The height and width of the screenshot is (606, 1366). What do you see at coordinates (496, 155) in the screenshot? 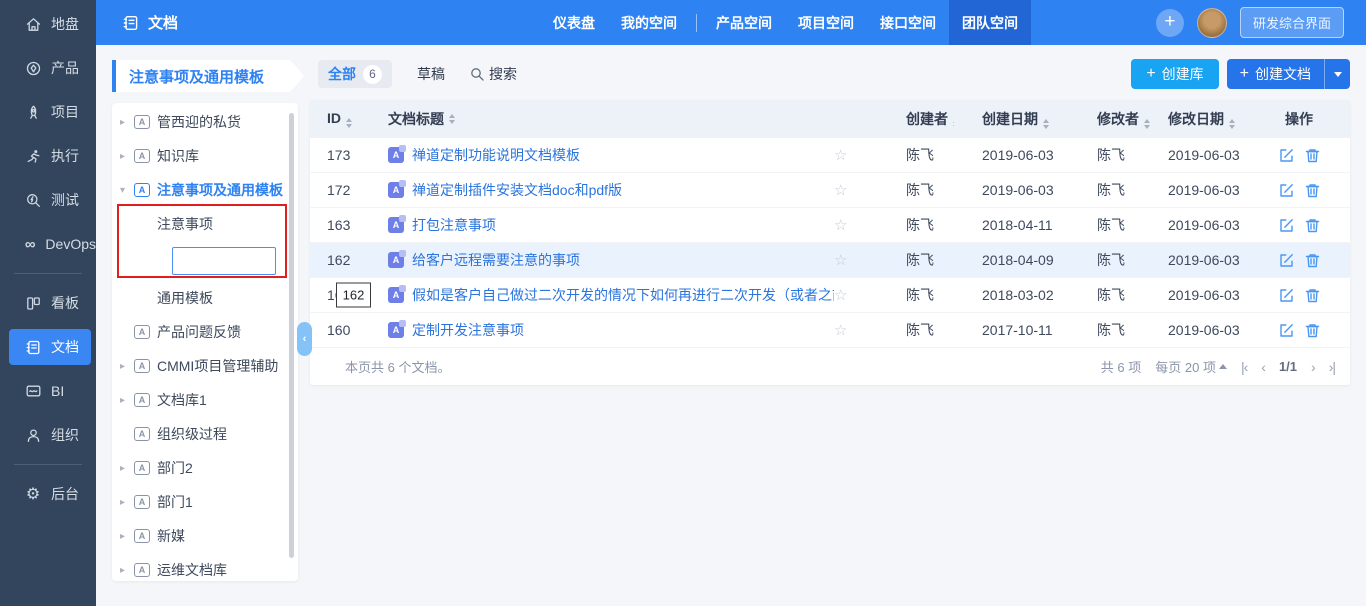
I see `doc-title-link: 禅道定制功能说明文档模板` at bounding box center [496, 155].